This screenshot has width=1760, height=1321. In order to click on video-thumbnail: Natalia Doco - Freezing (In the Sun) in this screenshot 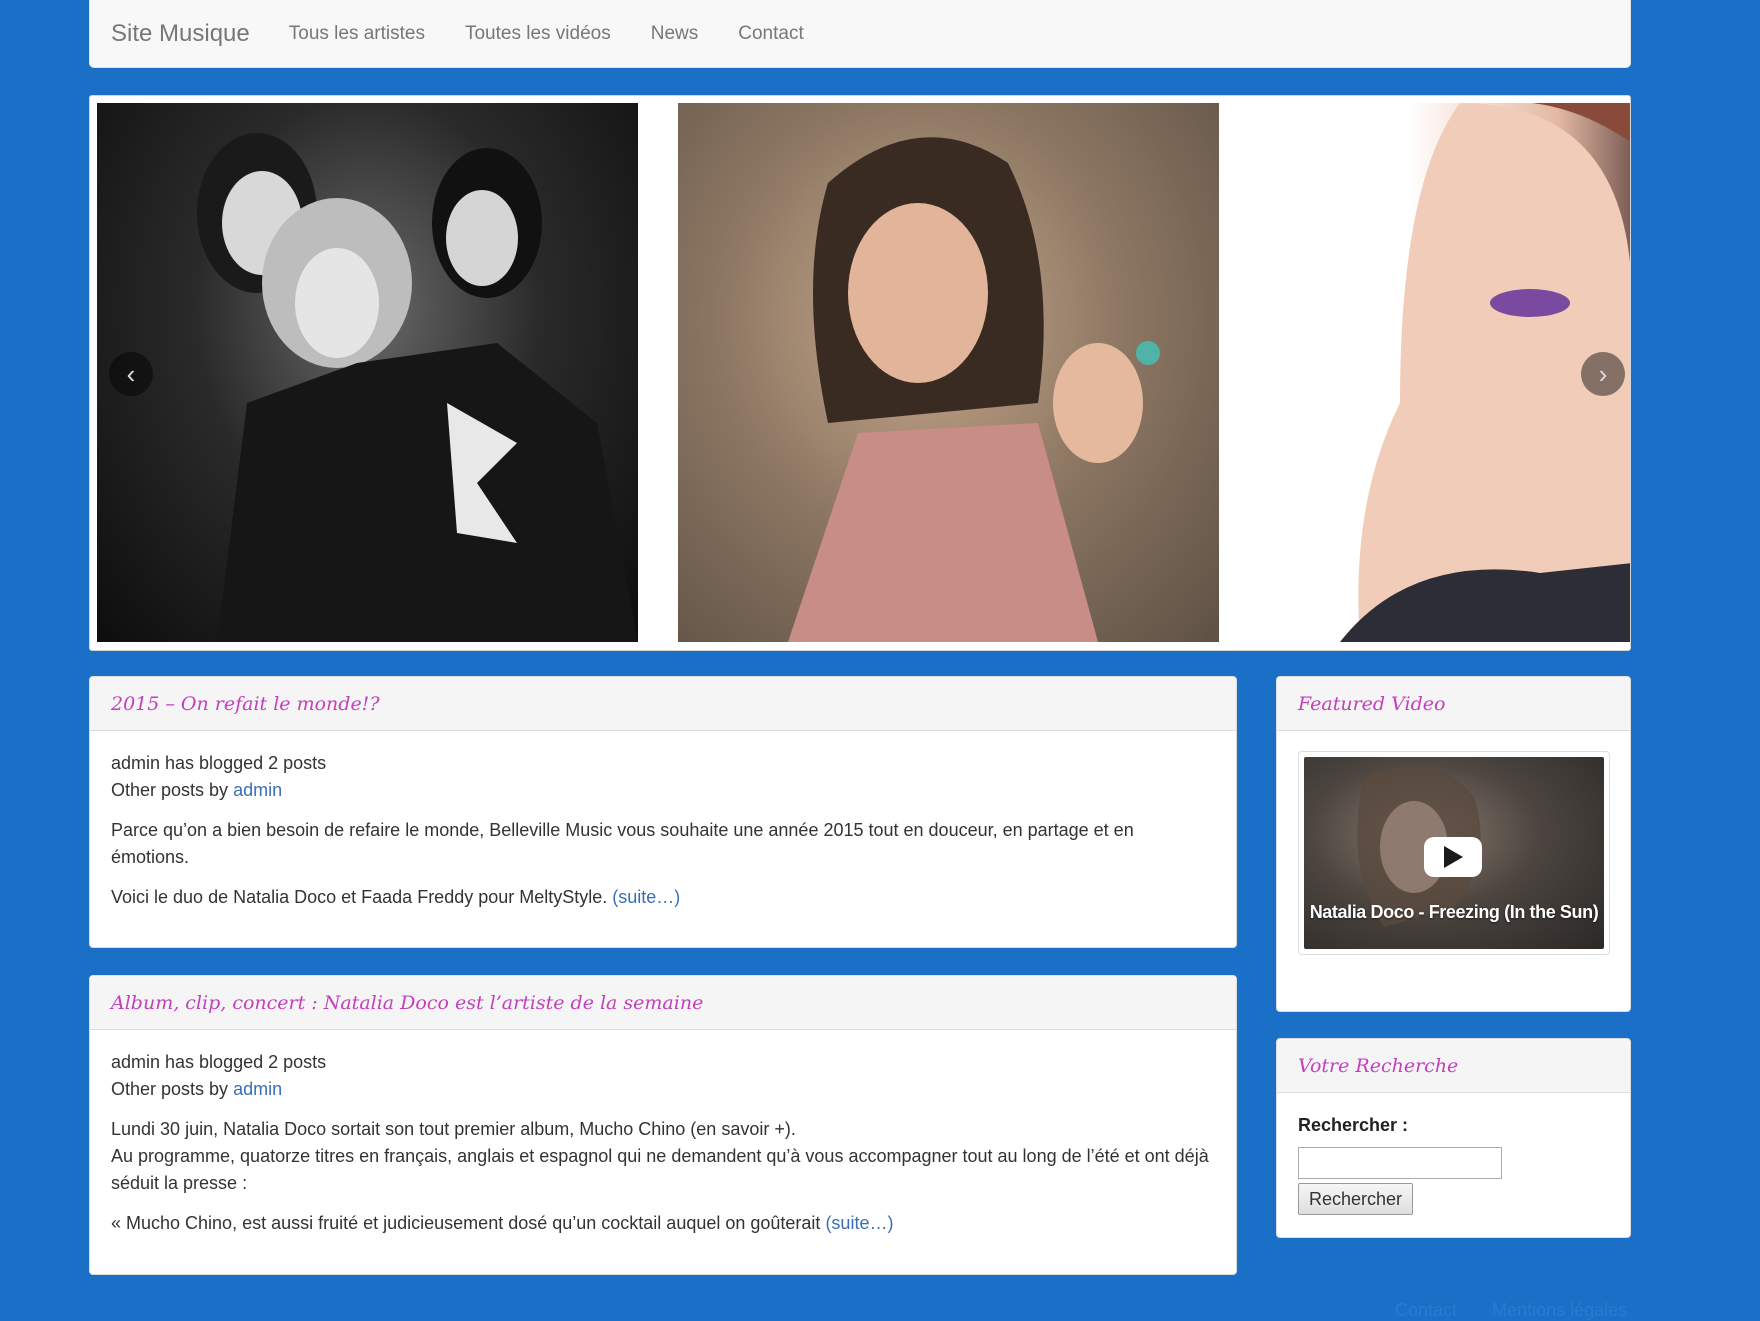, I will do `click(1454, 853)`.